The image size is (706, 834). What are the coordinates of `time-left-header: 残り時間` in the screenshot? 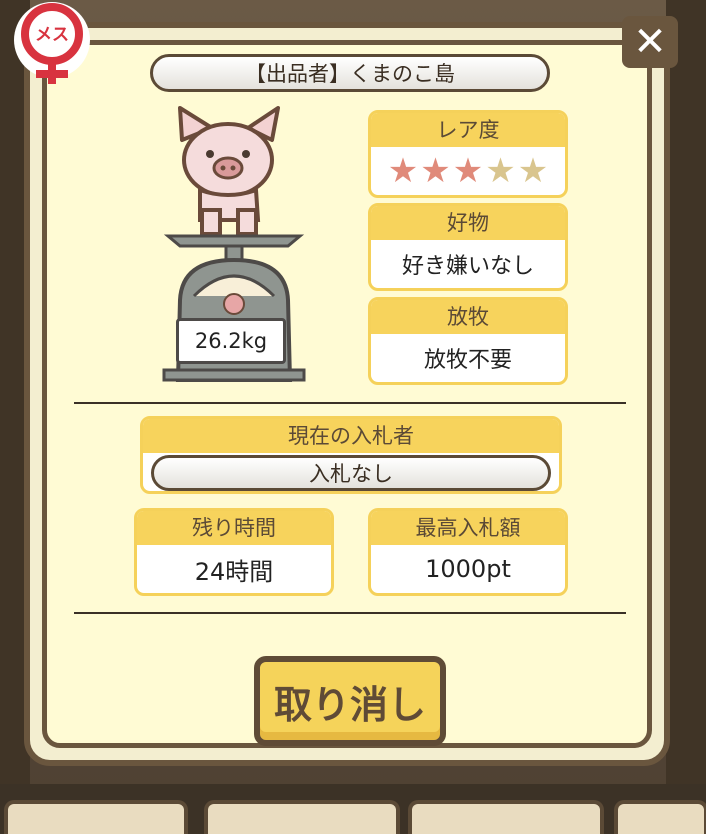 It's located at (234, 528).